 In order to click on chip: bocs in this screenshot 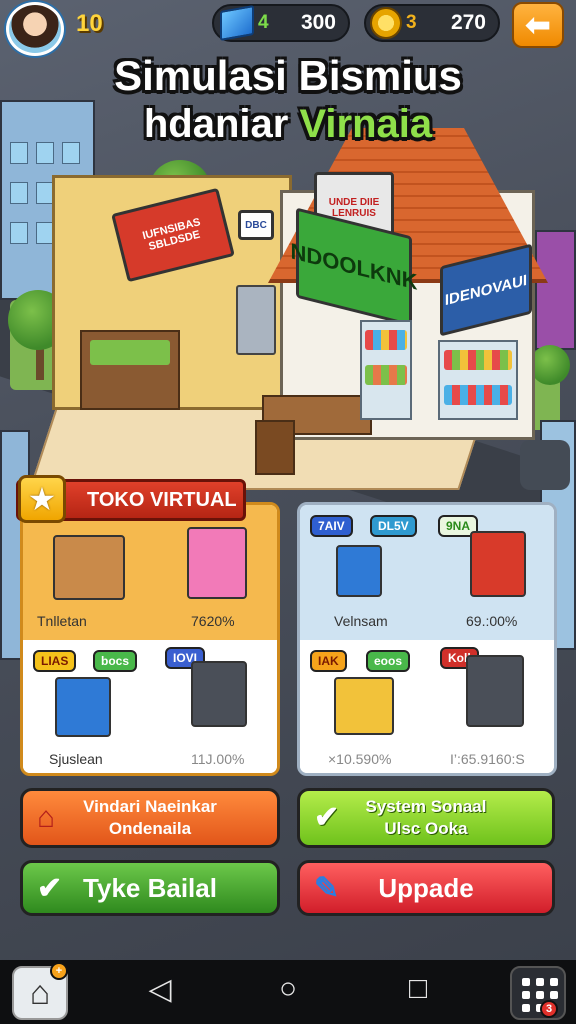, I will do `click(115, 661)`.